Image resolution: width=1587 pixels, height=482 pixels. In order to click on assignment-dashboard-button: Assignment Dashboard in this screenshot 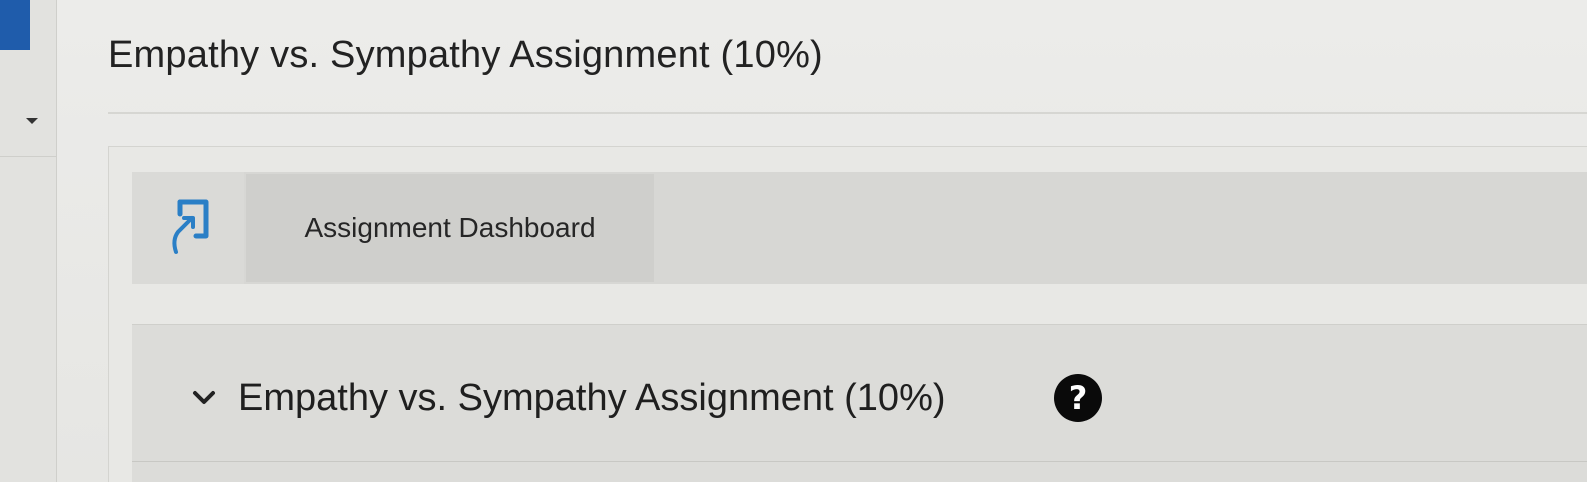, I will do `click(450, 228)`.